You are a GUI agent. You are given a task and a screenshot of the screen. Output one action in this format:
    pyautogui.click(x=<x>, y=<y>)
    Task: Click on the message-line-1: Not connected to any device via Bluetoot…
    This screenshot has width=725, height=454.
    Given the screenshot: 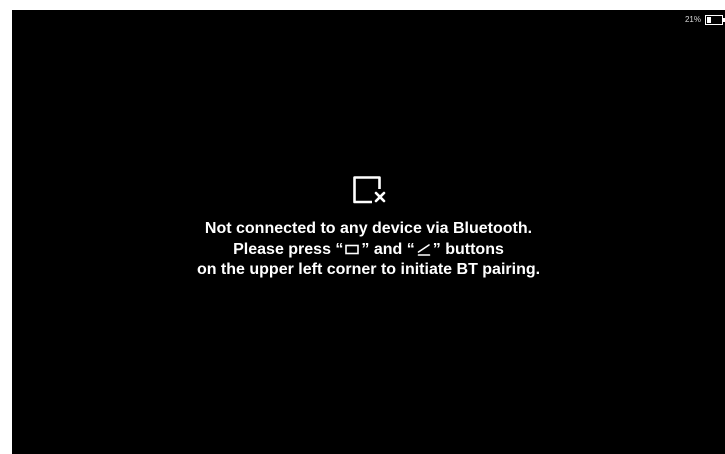 What is the action you would take?
    pyautogui.click(x=368, y=228)
    